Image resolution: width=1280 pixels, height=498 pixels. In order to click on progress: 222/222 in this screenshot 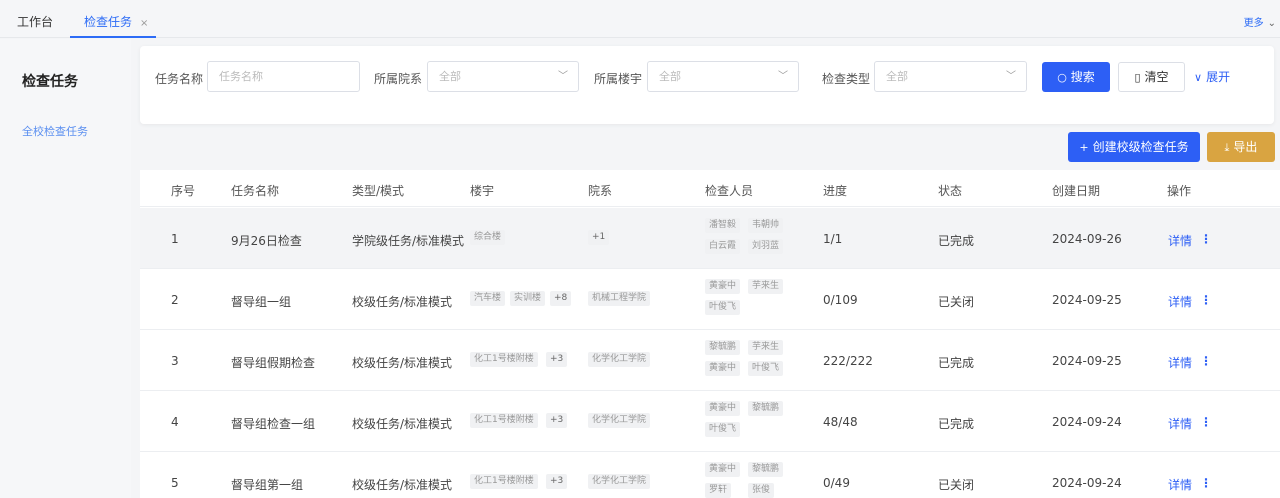, I will do `click(848, 361)`.